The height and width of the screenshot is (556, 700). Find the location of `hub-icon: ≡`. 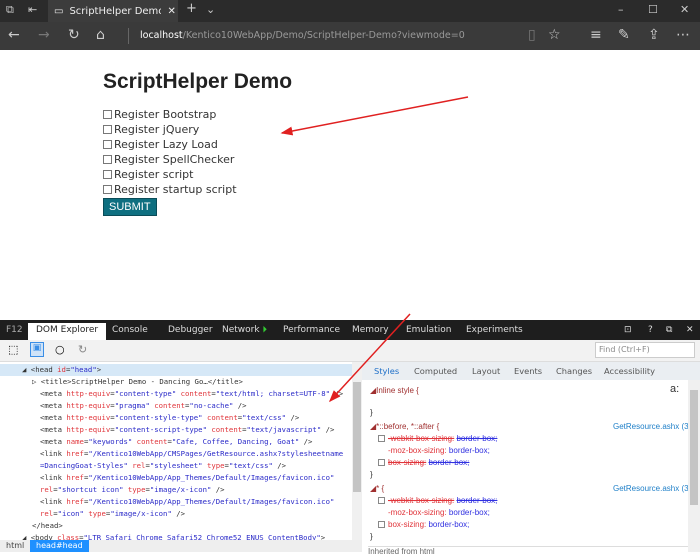

hub-icon: ≡ is located at coordinates (596, 35).